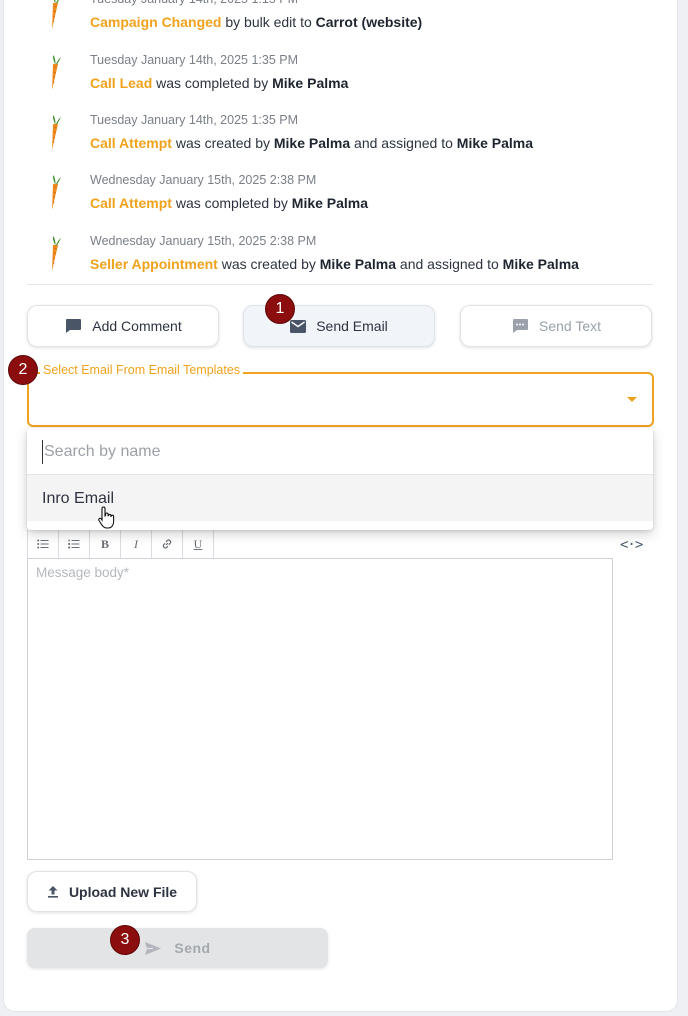 The width and height of the screenshot is (688, 1016). I want to click on activity-timestamp: Tuesday January 14th, 2025 1:15 PM, so click(194, 3).